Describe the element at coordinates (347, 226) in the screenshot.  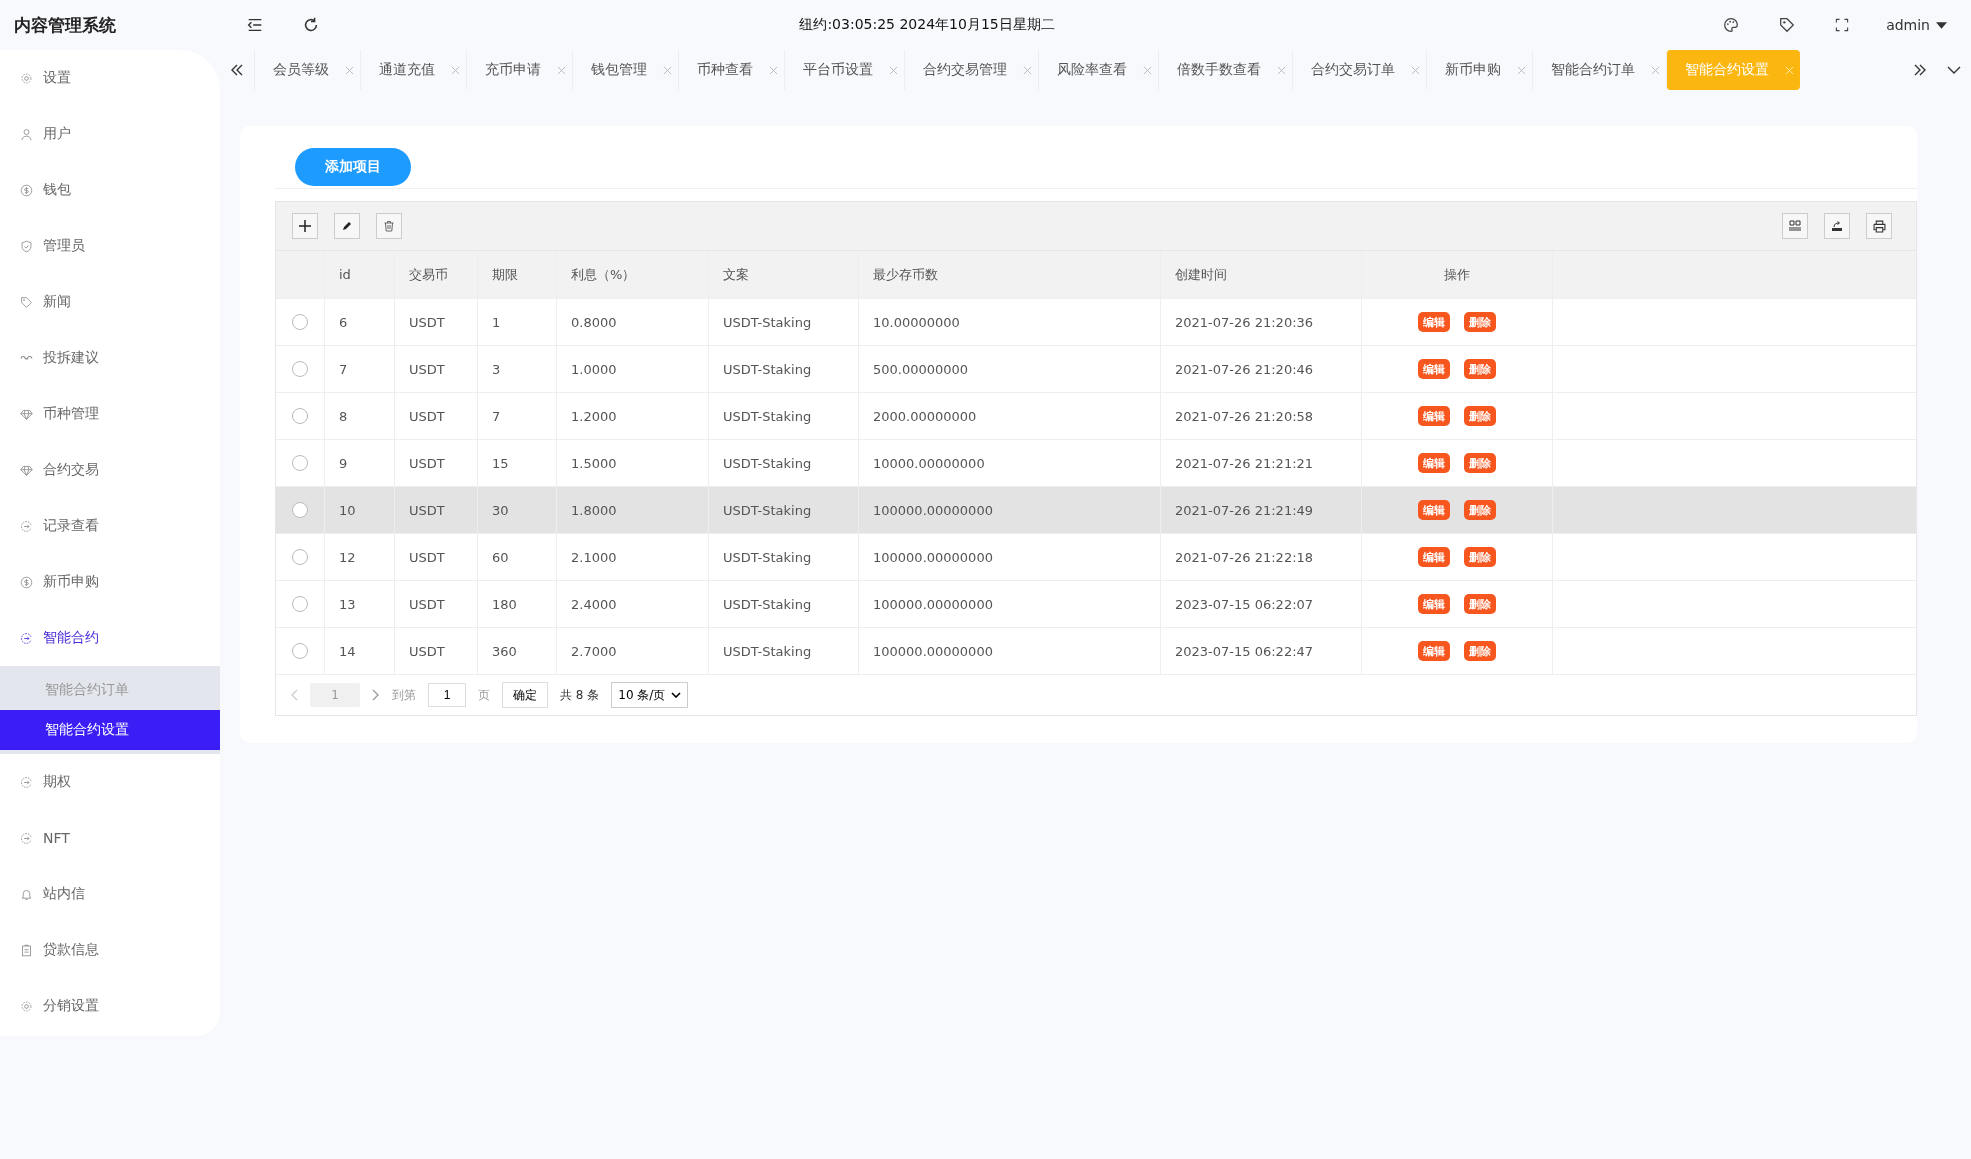
I see `edit-button` at that location.